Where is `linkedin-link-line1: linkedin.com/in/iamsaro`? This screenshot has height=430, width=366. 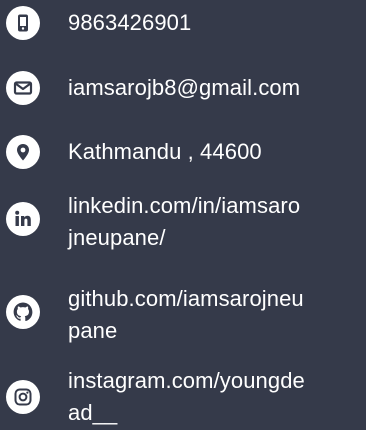
linkedin-link-line1: linkedin.com/in/iamsaro is located at coordinates (184, 205).